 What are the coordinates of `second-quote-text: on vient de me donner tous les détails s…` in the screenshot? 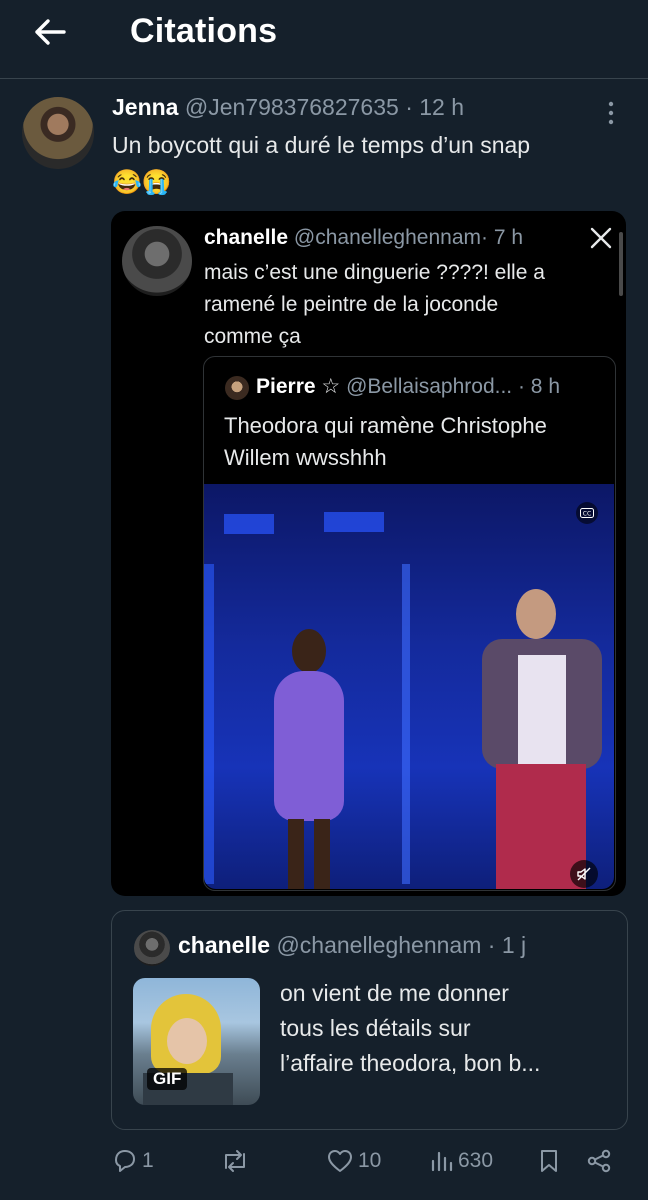 It's located at (410, 1028).